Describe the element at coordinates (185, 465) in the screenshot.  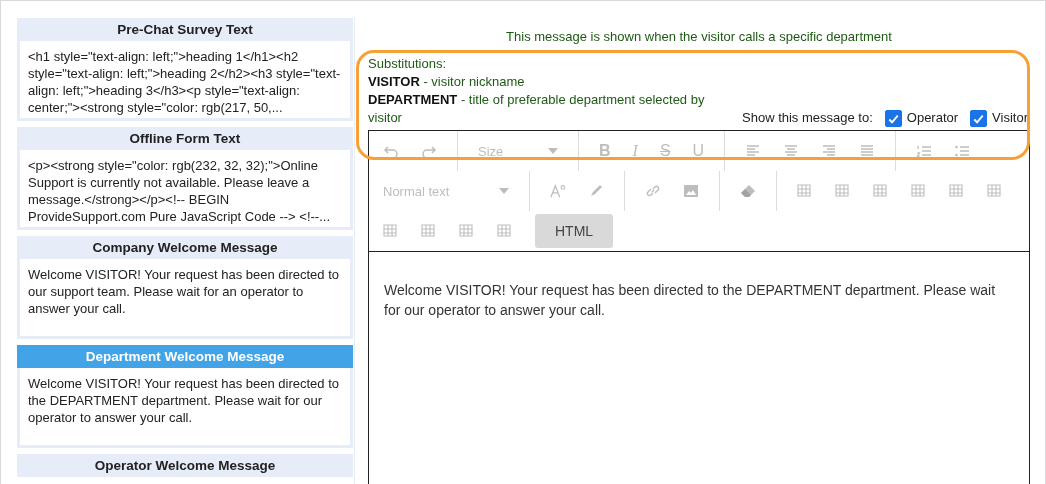
I see `card-header: Operator Welcome Message` at that location.